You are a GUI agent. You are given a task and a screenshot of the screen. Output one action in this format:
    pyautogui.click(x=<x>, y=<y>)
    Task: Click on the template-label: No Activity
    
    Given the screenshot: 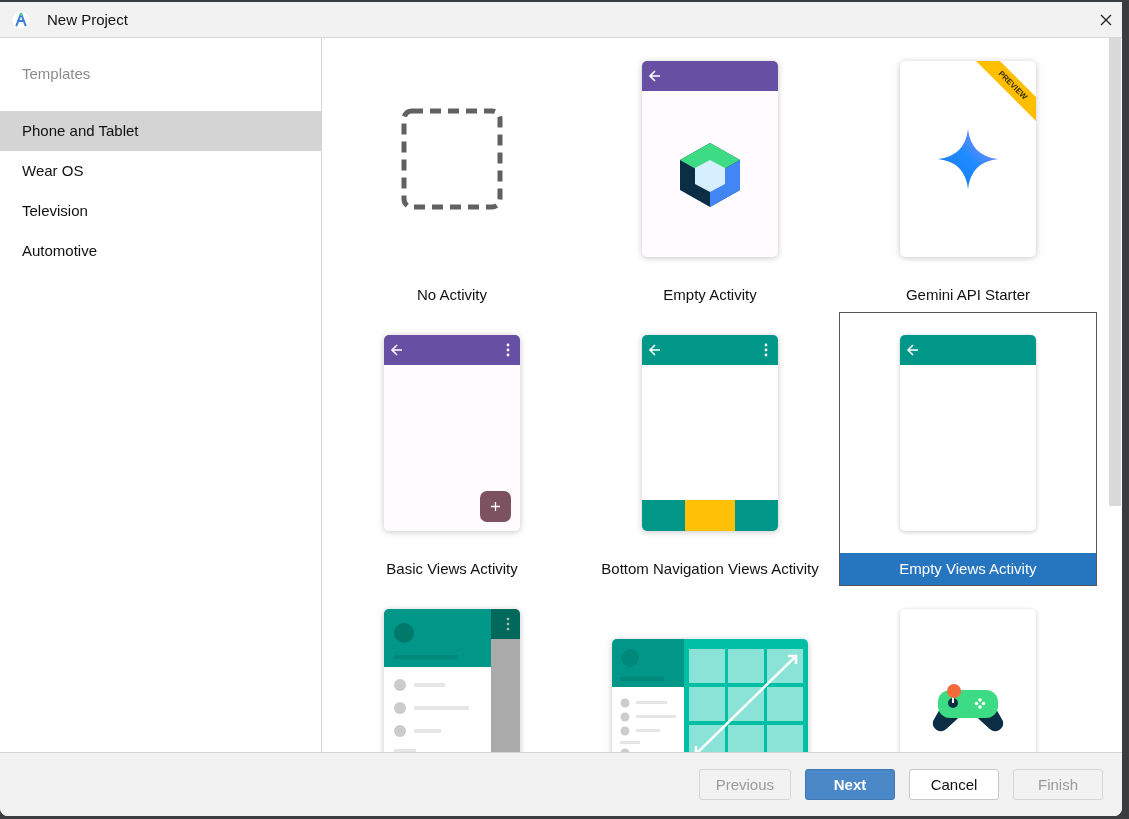 What is the action you would take?
    pyautogui.click(x=452, y=295)
    